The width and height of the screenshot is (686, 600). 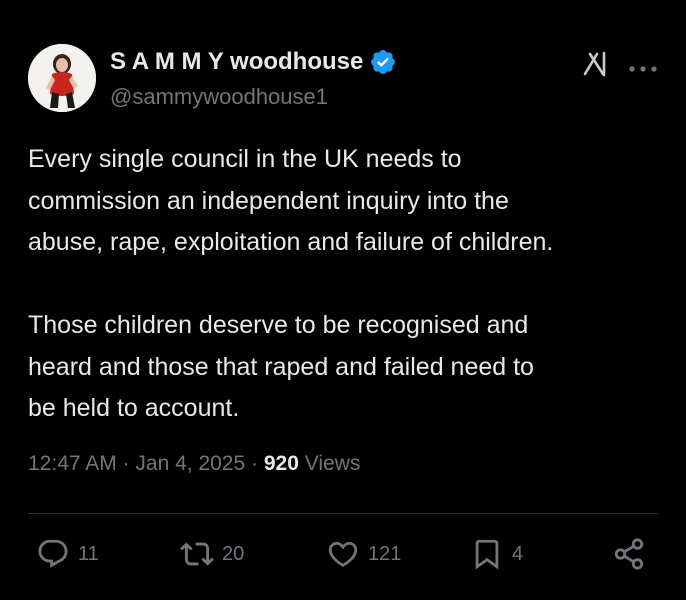 What do you see at coordinates (385, 553) in the screenshot?
I see `like-count: 121` at bounding box center [385, 553].